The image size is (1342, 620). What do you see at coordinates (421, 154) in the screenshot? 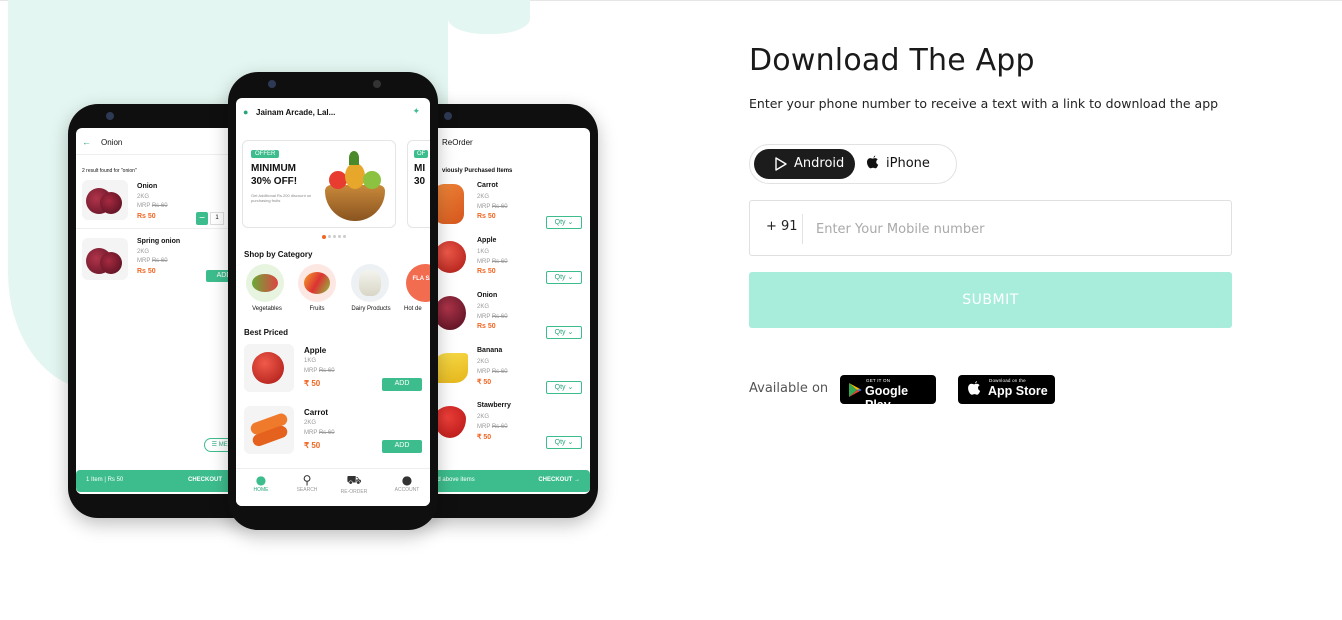
I see `offer-badge: OF` at bounding box center [421, 154].